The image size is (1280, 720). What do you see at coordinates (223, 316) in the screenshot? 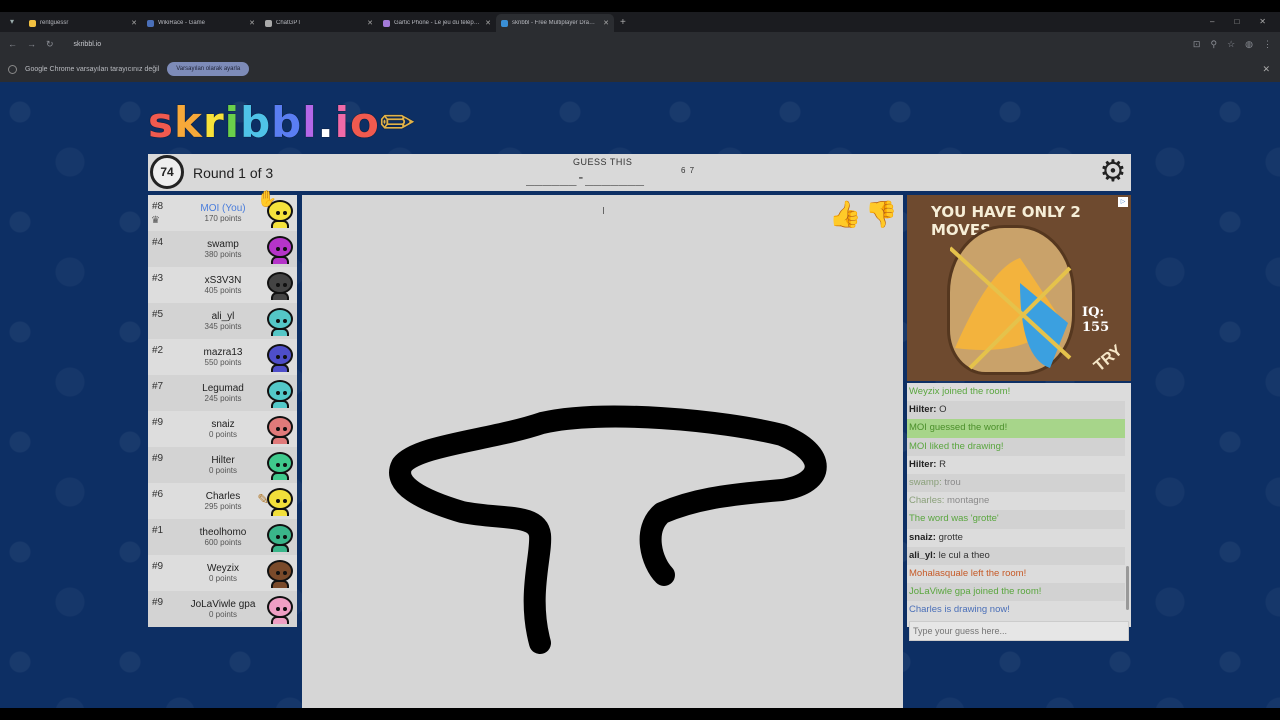
I see `player-name: ali_yl` at bounding box center [223, 316].